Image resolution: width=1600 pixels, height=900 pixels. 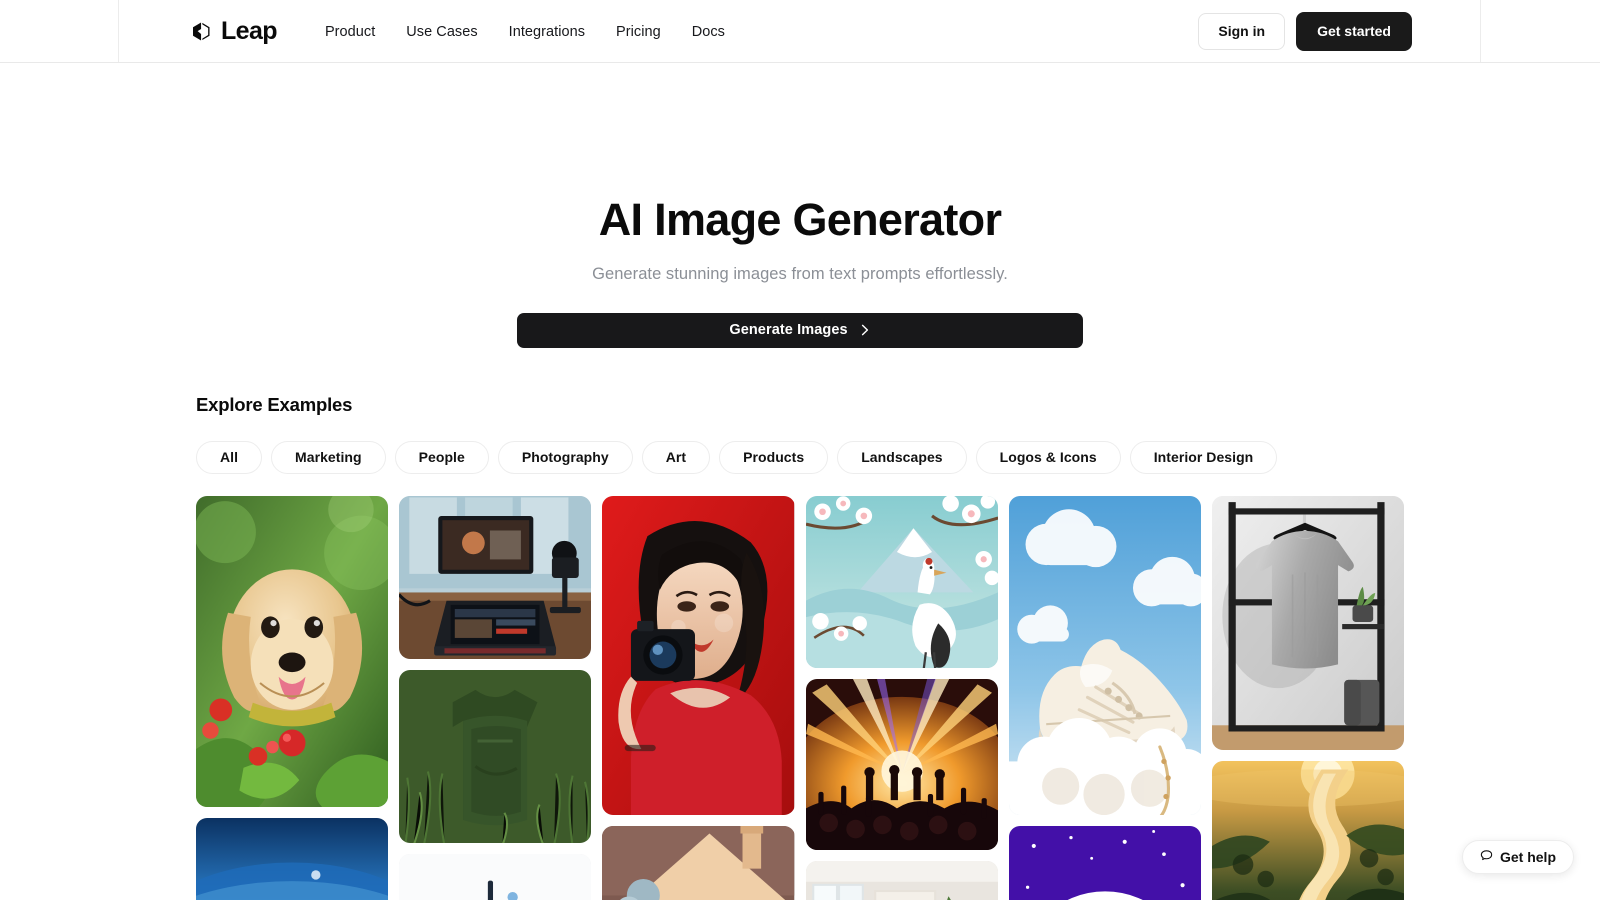 I want to click on explore-examples-title: Explore Examples, so click(x=274, y=404).